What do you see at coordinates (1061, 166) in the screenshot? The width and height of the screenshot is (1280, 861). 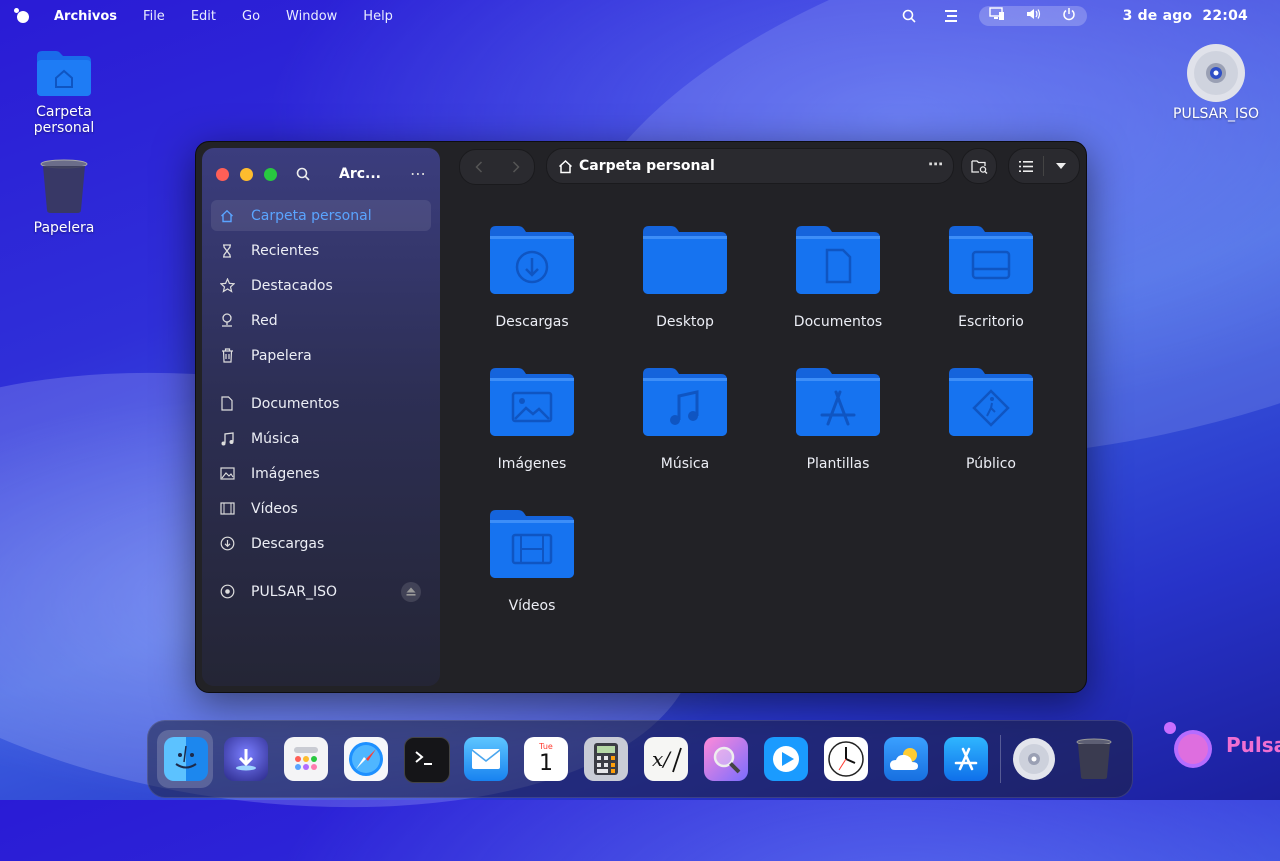 I see `view-dropdown-button` at bounding box center [1061, 166].